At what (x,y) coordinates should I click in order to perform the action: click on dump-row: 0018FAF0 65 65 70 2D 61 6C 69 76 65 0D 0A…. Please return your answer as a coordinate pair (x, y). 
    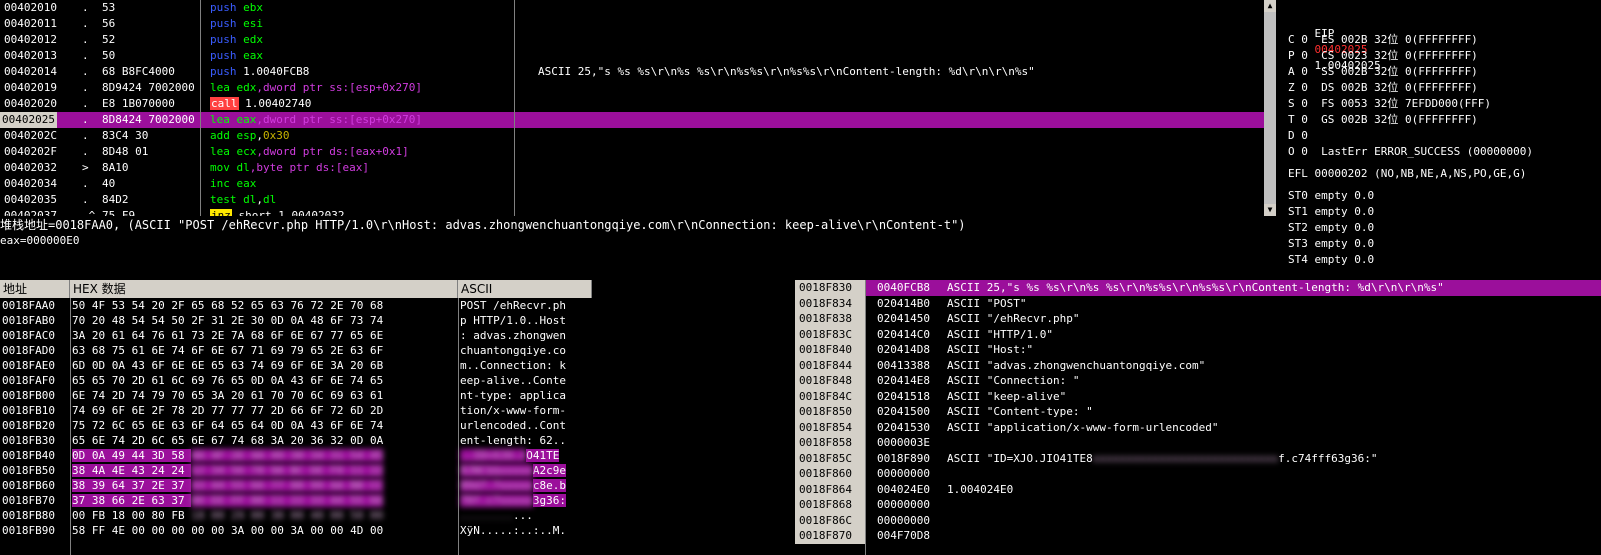
    Looking at the image, I should click on (296, 380).